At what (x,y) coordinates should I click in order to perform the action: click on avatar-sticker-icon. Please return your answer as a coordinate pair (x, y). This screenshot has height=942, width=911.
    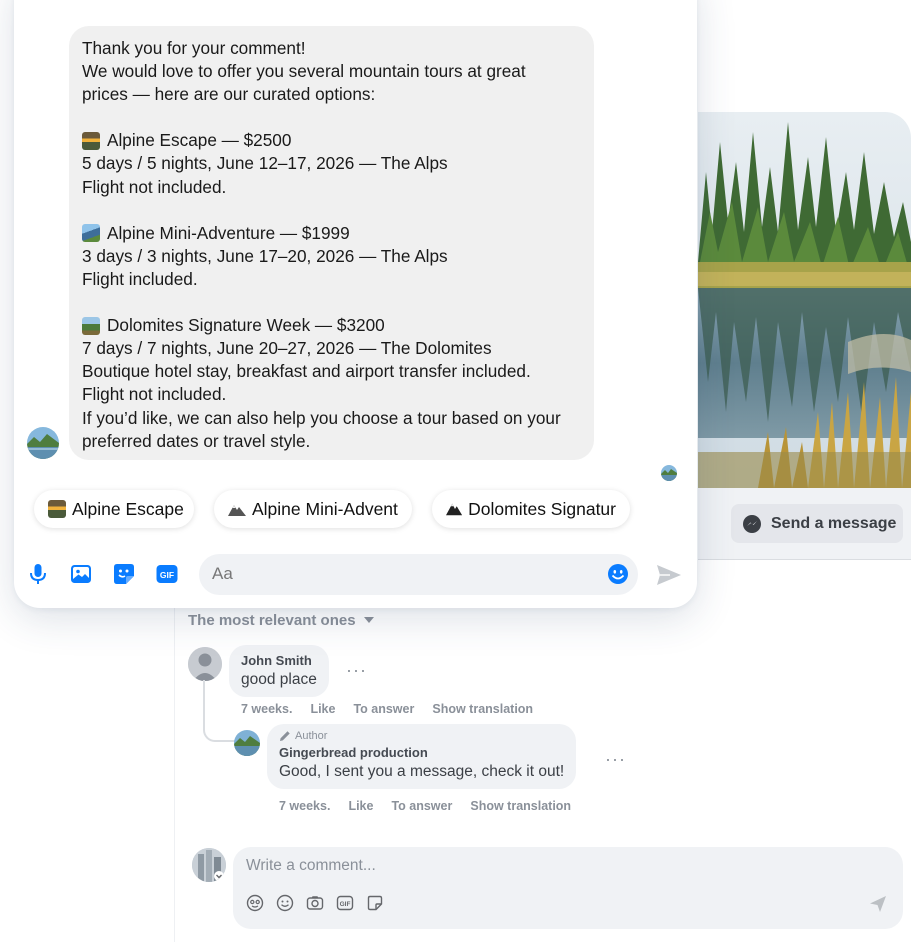
    Looking at the image, I should click on (255, 903).